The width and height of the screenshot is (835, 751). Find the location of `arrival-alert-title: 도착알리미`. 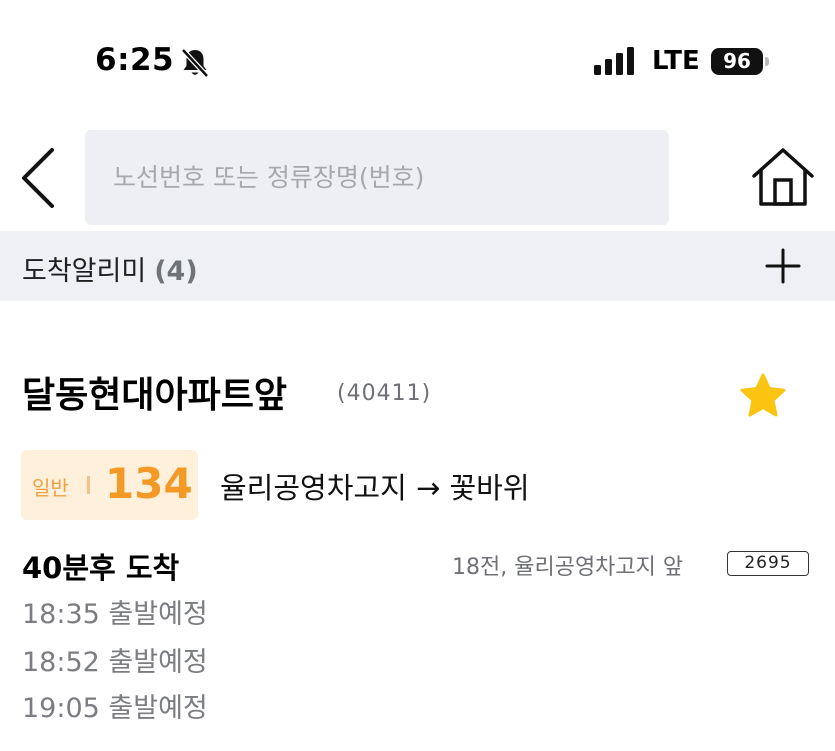

arrival-alert-title: 도착알리미 is located at coordinates (84, 271).